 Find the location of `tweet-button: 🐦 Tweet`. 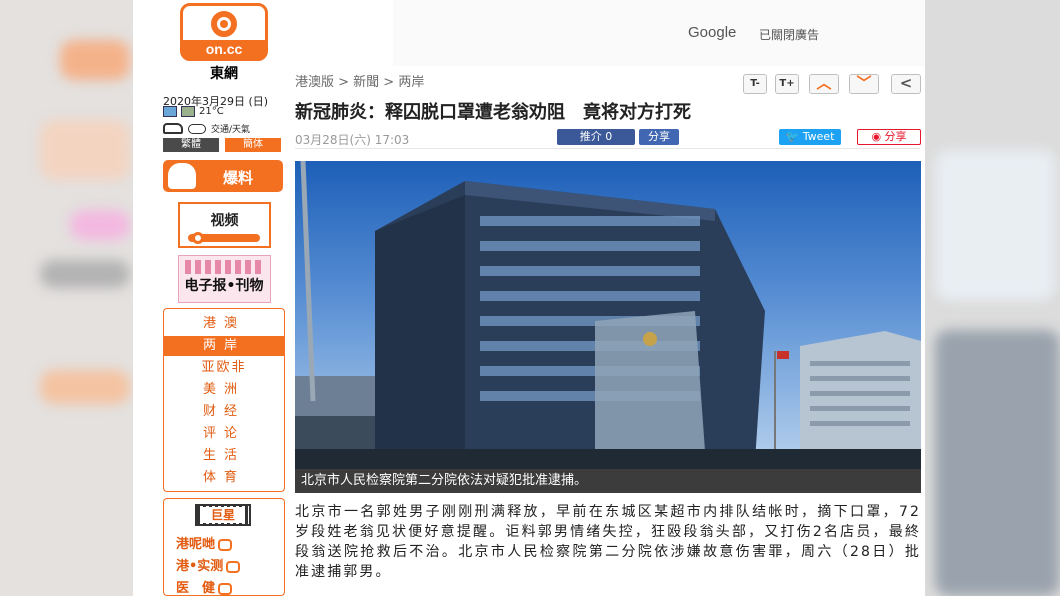

tweet-button: 🐦 Tweet is located at coordinates (810, 137).